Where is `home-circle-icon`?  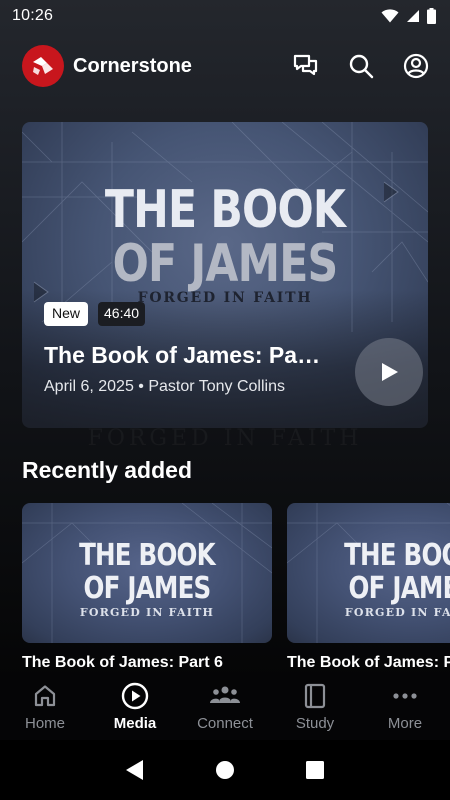 home-circle-icon is located at coordinates (225, 770).